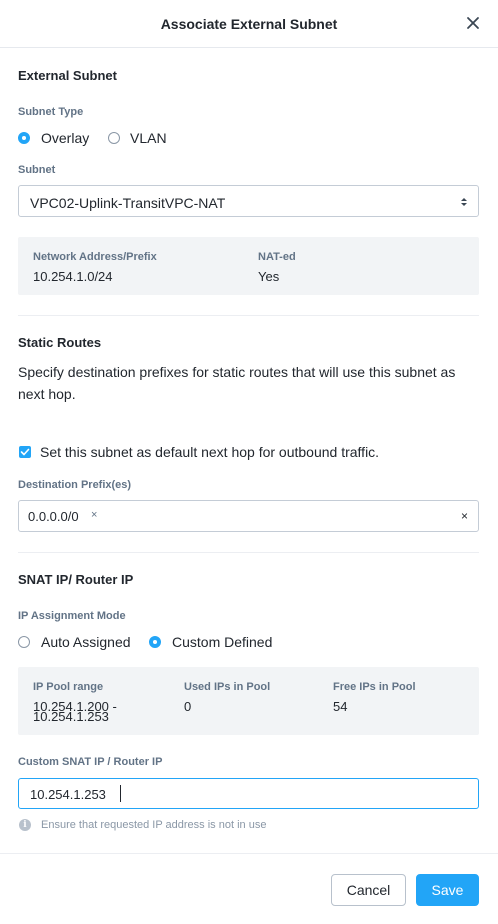 The width and height of the screenshot is (498, 924). What do you see at coordinates (65, 138) in the screenshot?
I see `overlay-radio-label: Overlay` at bounding box center [65, 138].